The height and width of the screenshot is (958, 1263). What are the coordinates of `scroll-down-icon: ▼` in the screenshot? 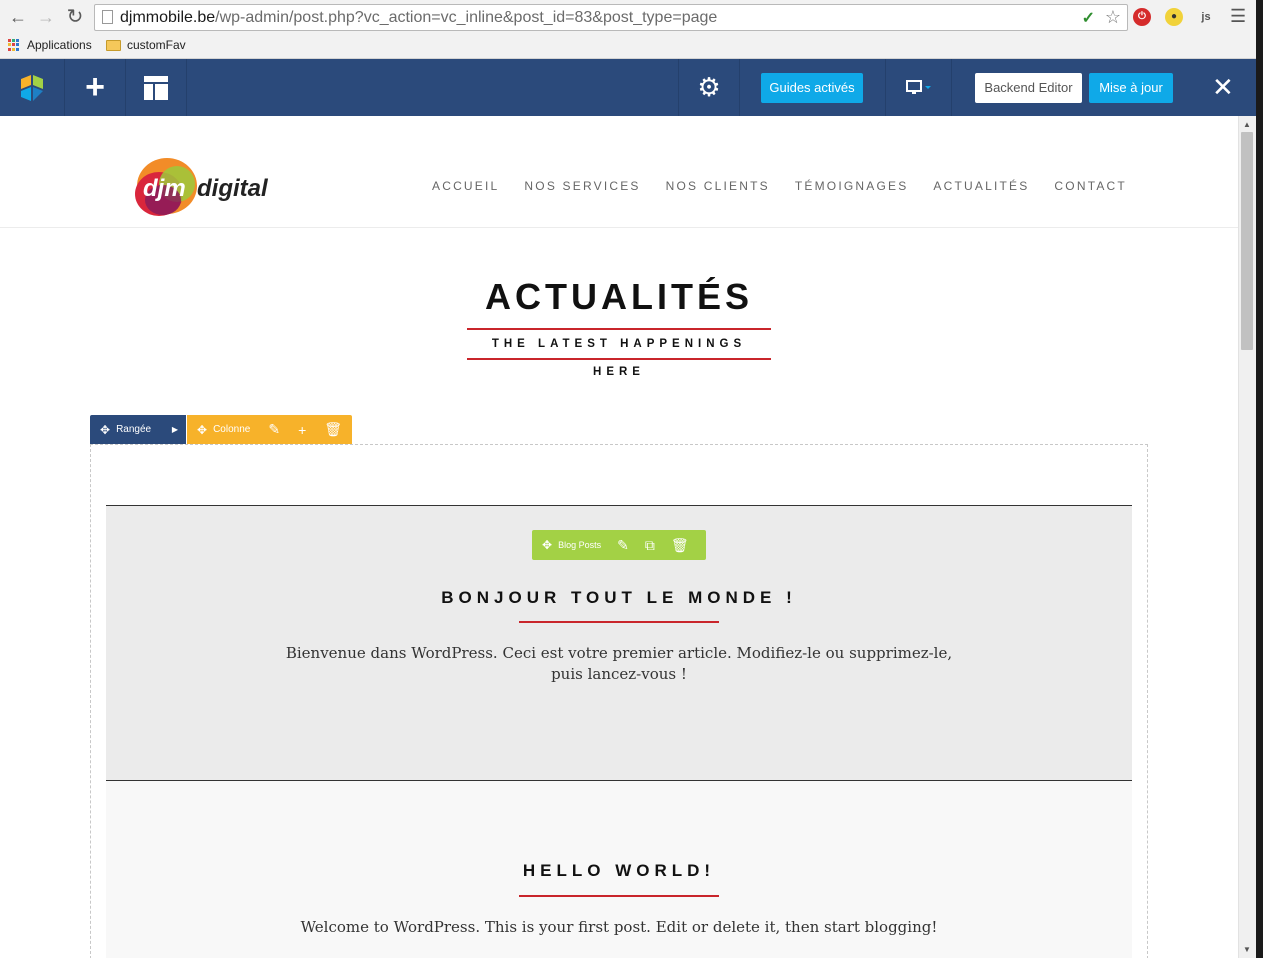 It's located at (1247, 949).